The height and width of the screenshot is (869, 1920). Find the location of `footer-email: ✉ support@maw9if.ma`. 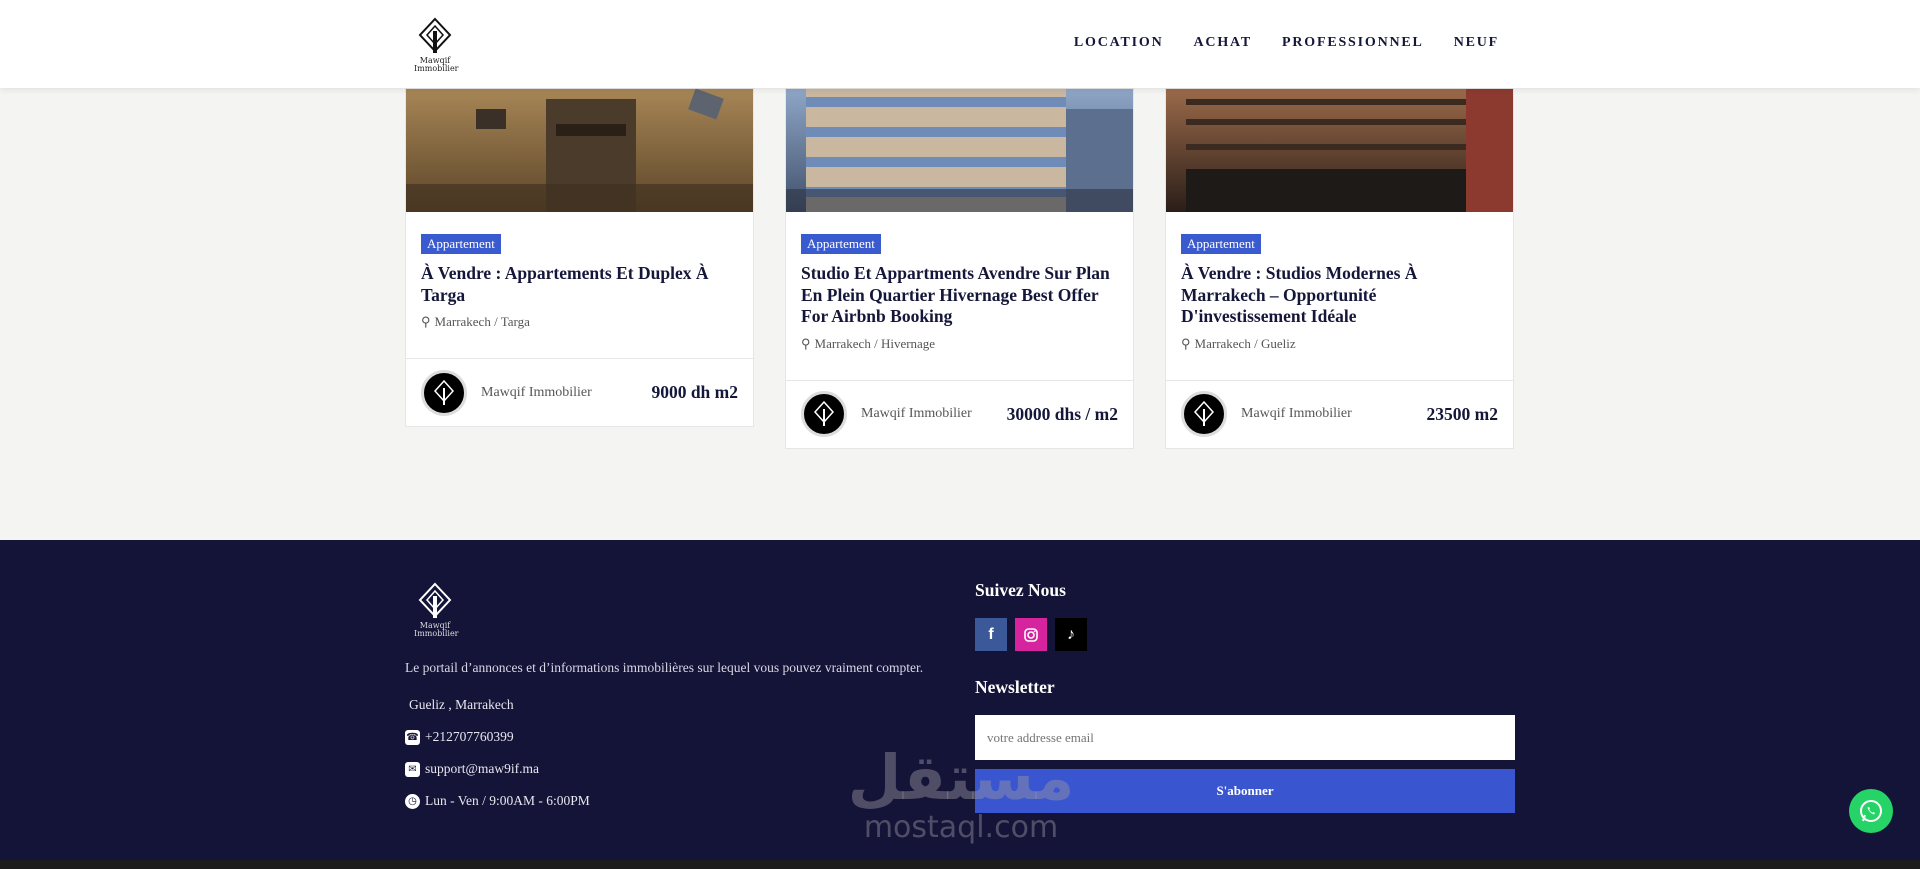

footer-email: ✉ support@maw9if.ma is located at coordinates (472, 769).